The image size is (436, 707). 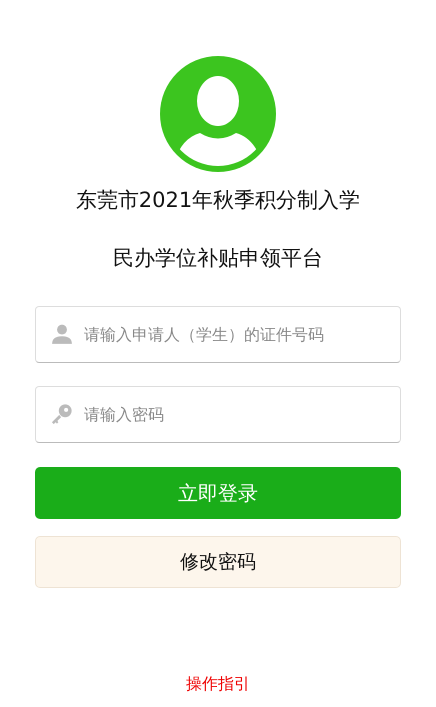 I want to click on page-title: 民办学位补贴申领平台, so click(x=218, y=258).